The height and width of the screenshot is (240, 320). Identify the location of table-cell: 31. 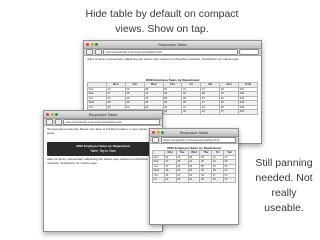
(194, 180).